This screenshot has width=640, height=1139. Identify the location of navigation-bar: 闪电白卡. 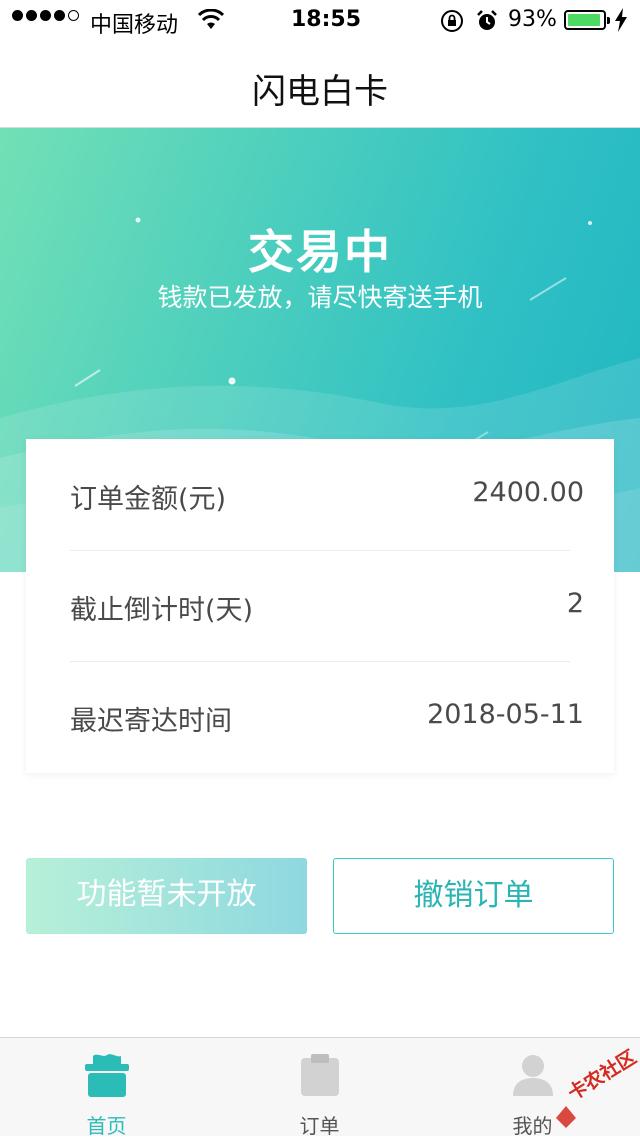
(320, 84).